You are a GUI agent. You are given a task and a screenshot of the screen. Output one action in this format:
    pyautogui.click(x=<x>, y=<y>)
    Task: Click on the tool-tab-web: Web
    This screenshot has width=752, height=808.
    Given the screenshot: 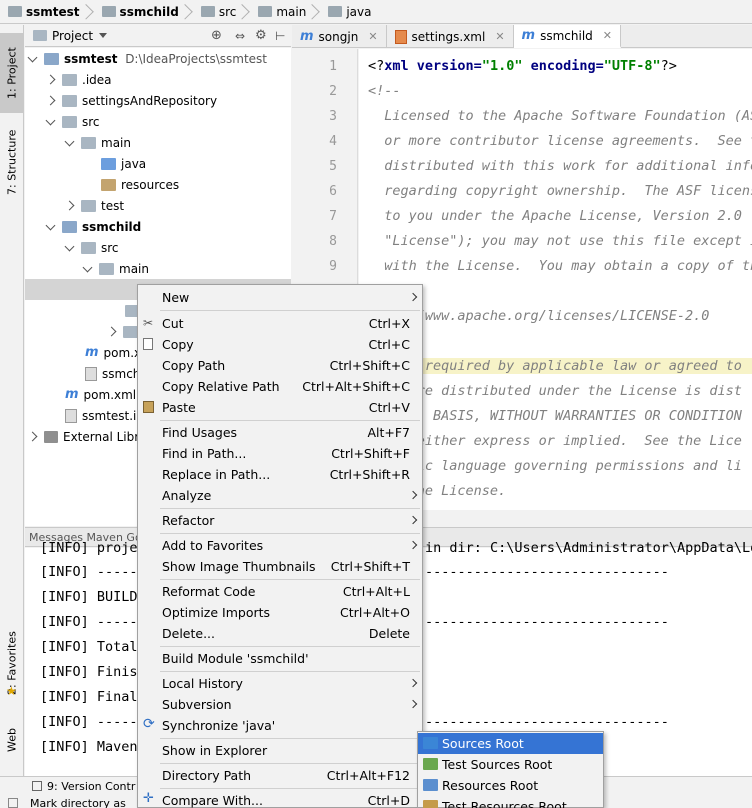 What is the action you would take?
    pyautogui.click(x=12, y=740)
    